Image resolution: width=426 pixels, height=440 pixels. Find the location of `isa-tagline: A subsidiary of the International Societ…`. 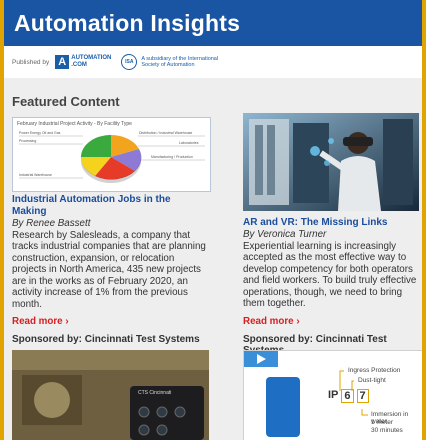

isa-tagline: A subsidiary of the International Societ… is located at coordinates (180, 62).